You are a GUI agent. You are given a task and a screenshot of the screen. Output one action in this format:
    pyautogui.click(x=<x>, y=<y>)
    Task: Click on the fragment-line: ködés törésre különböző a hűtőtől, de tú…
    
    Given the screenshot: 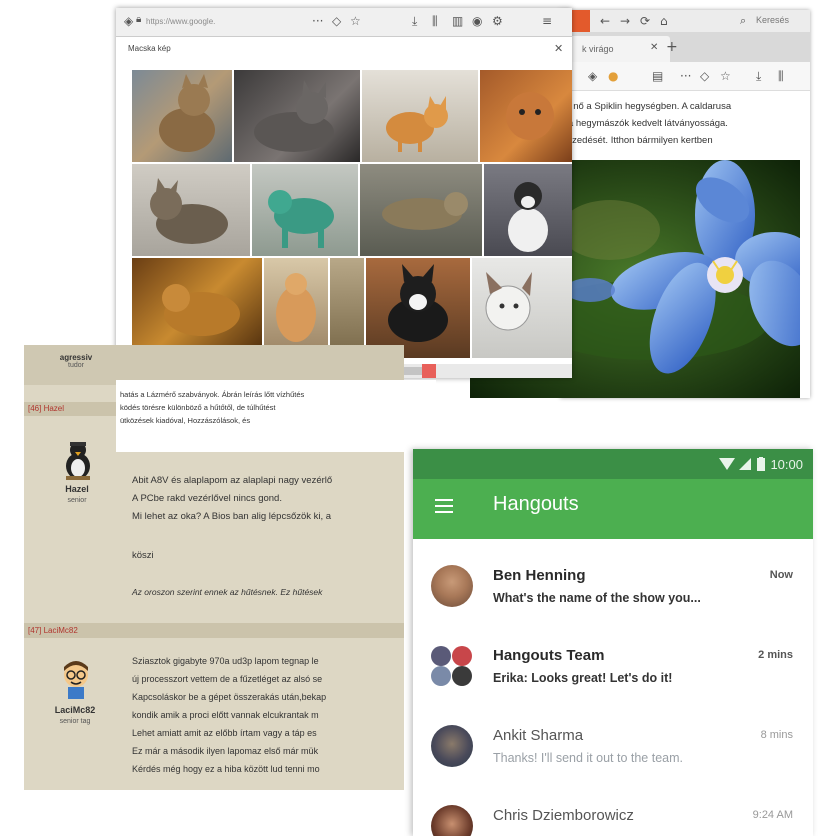 What is the action you would take?
    pyautogui.click(x=198, y=407)
    